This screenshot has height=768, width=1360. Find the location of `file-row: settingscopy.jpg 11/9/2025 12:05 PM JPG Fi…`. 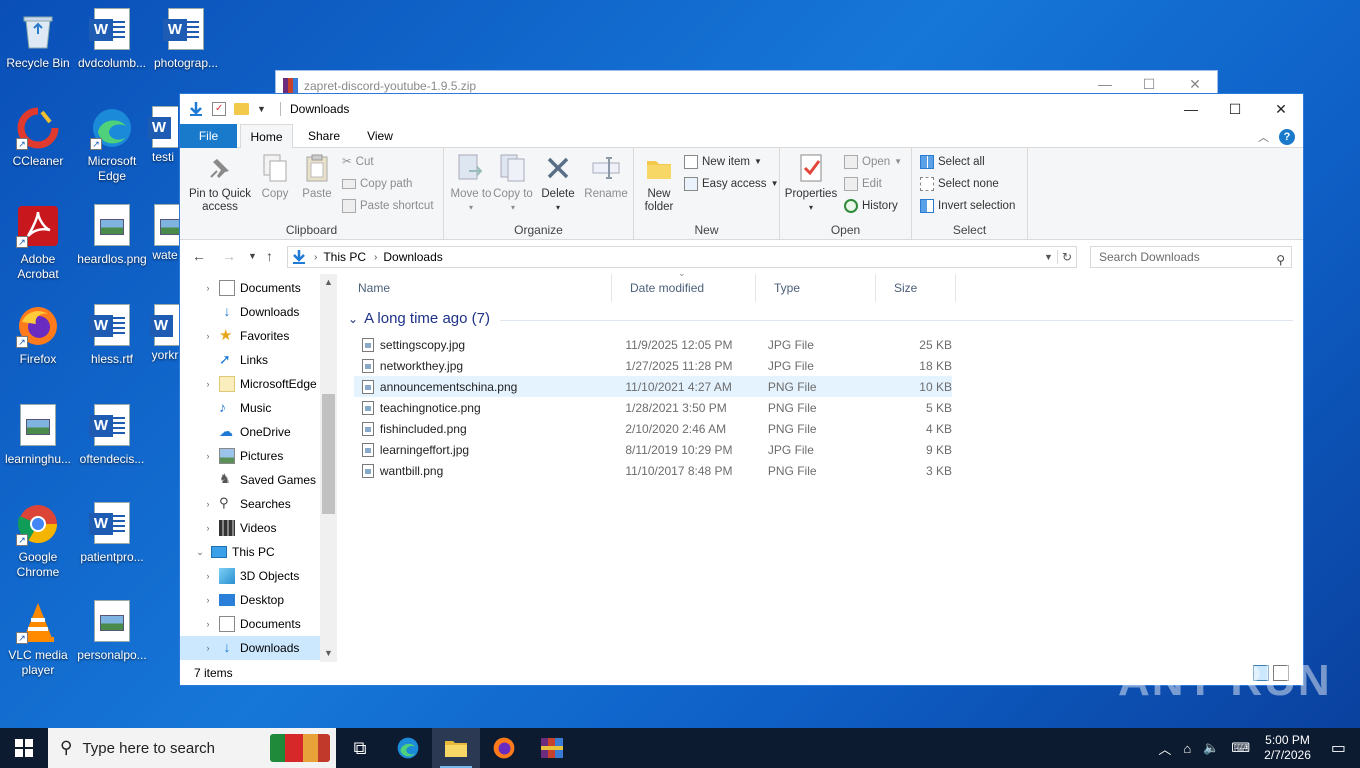

file-row: settingscopy.jpg 11/9/2025 12:05 PM JPG Fi… is located at coordinates (653, 344).